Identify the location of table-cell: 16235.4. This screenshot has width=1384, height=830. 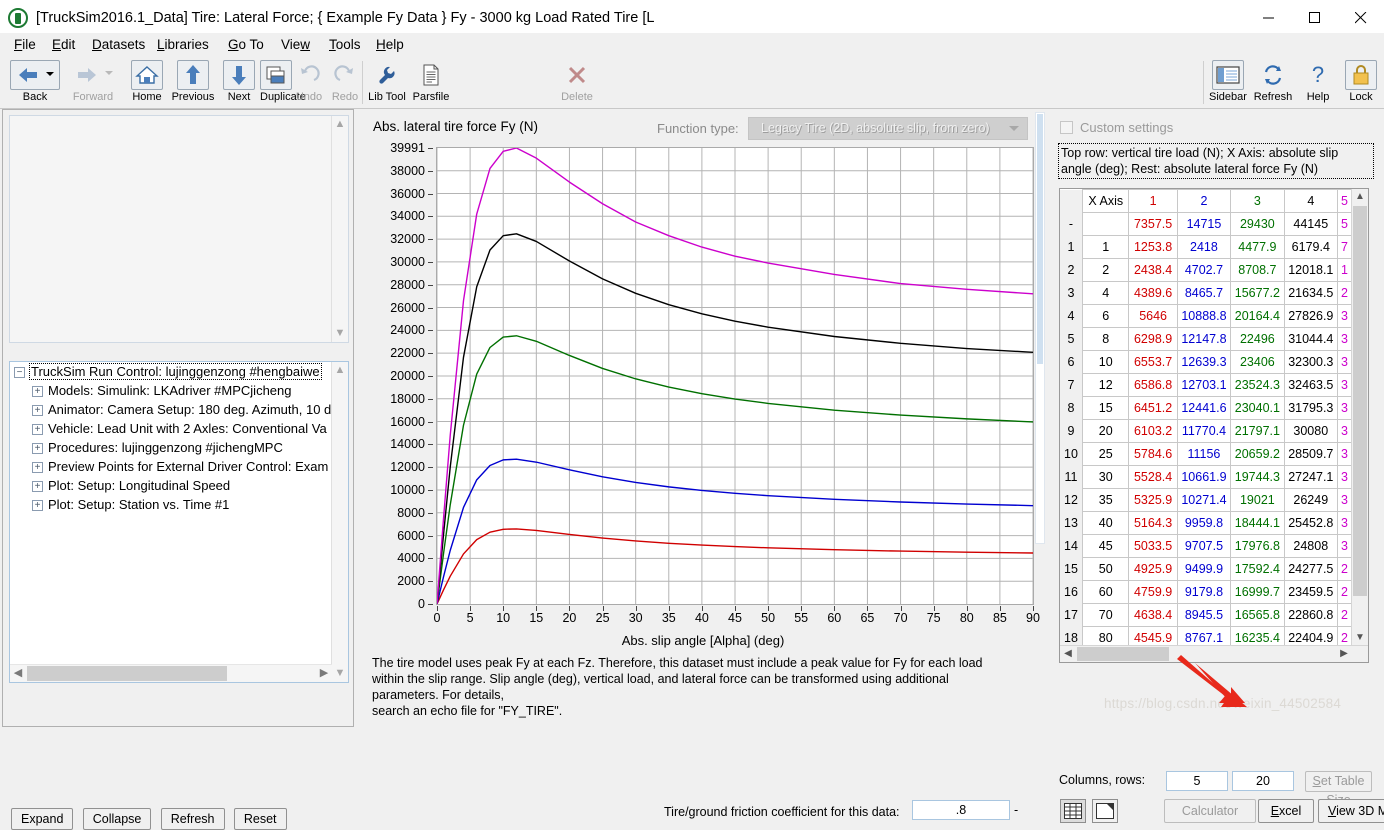
(1257, 636).